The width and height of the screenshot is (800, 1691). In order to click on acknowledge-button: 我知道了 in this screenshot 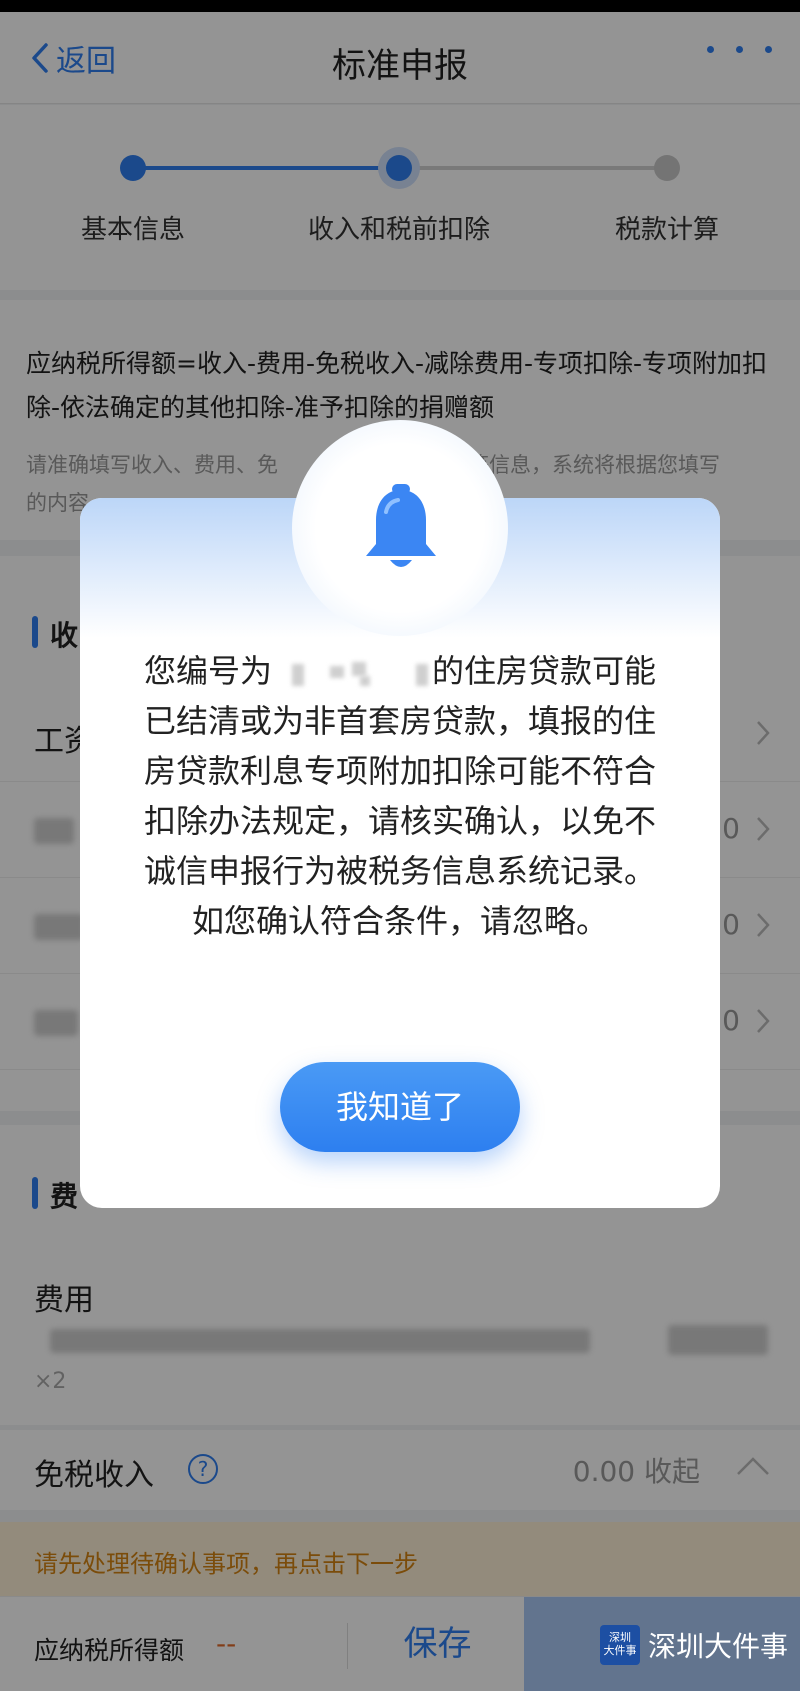, I will do `click(400, 1107)`.